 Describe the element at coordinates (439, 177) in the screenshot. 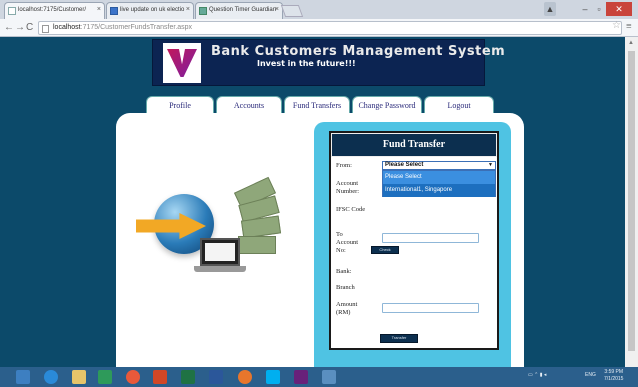

I see `from-option: Please Select` at that location.